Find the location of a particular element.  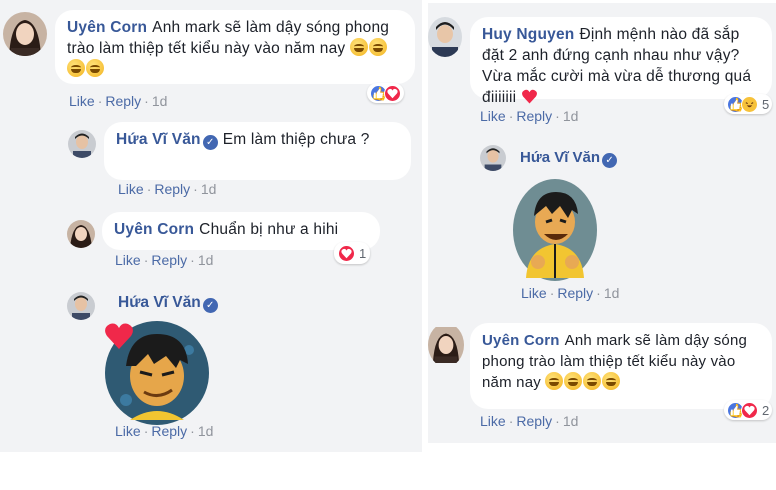

emoji-group is located at coordinates (583, 381).